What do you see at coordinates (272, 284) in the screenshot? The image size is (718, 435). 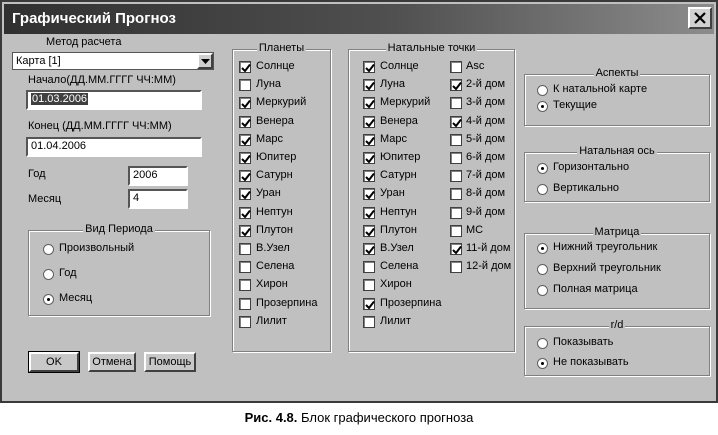 I see `checkbox-label: Хирон` at bounding box center [272, 284].